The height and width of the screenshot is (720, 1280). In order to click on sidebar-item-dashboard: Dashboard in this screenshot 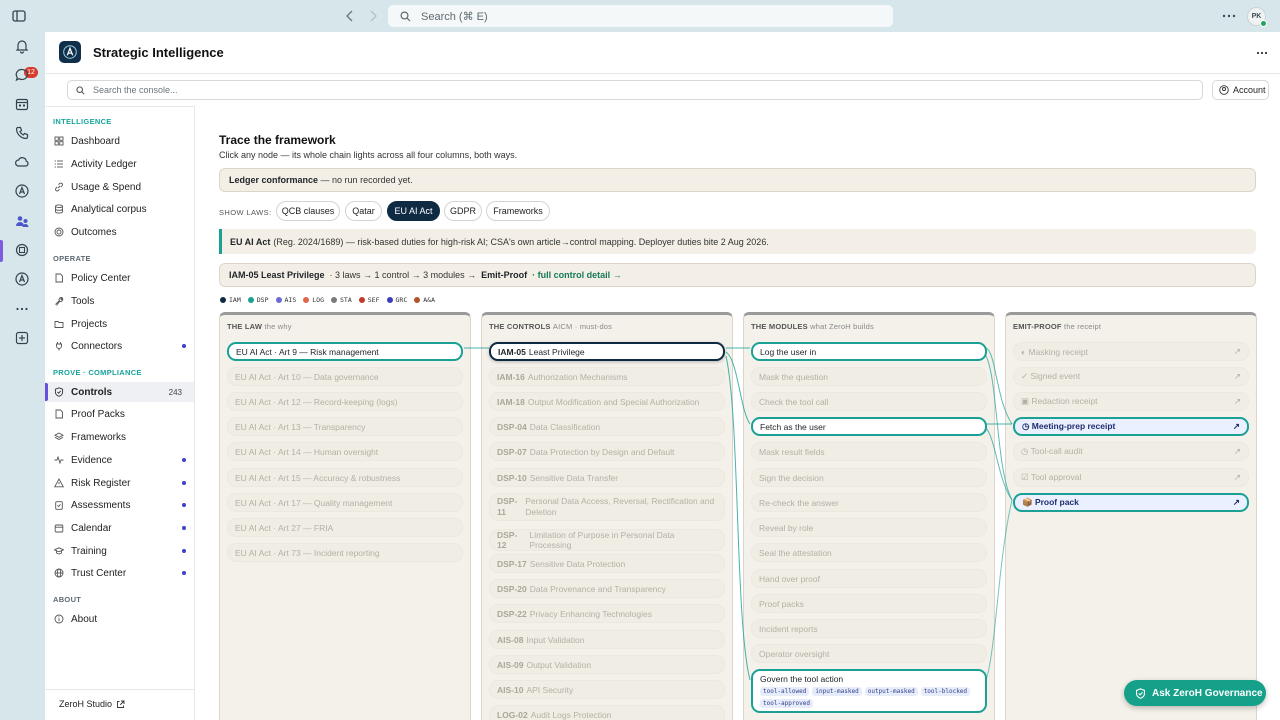, I will do `click(119, 141)`.